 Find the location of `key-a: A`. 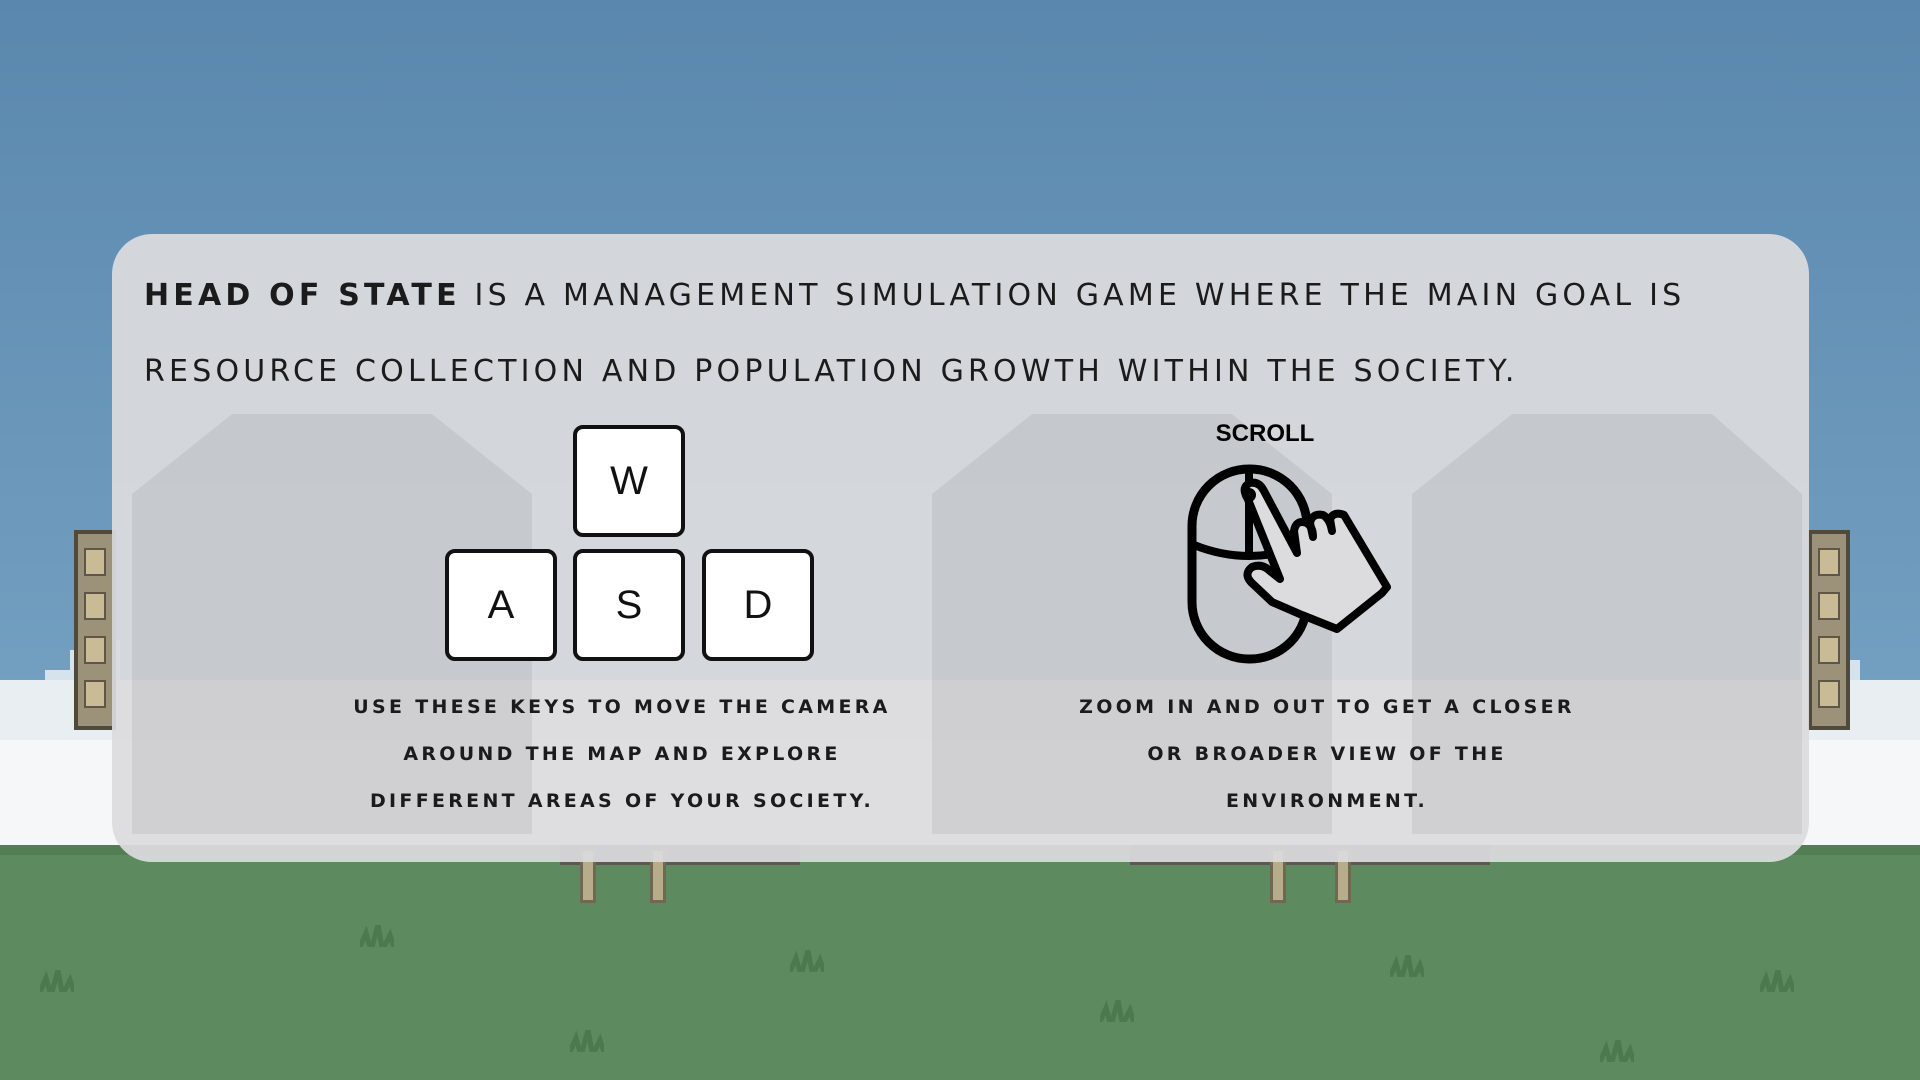

key-a: A is located at coordinates (501, 605).